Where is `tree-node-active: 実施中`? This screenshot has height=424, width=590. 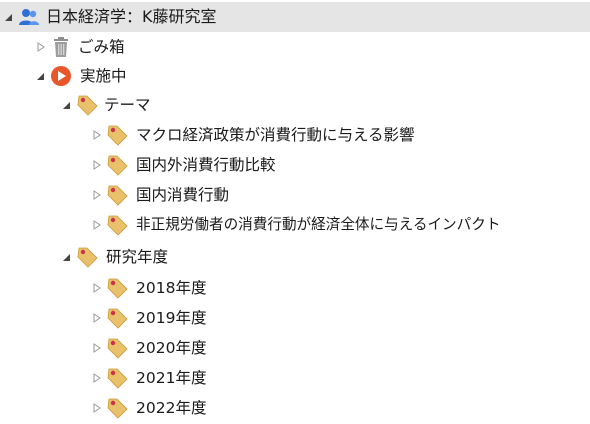
tree-node-active: 実施中 is located at coordinates (295, 76).